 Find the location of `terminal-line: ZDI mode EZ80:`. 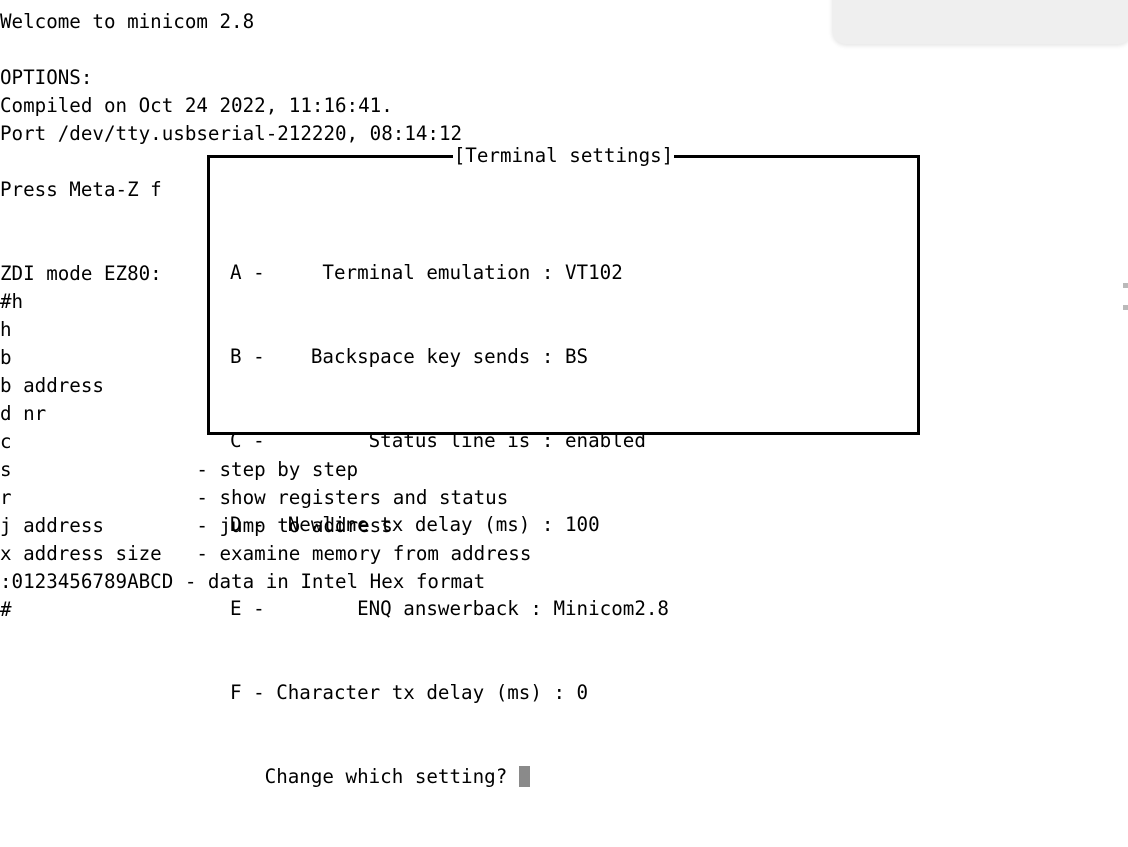

terminal-line: ZDI mode EZ80: is located at coordinates (81, 273).